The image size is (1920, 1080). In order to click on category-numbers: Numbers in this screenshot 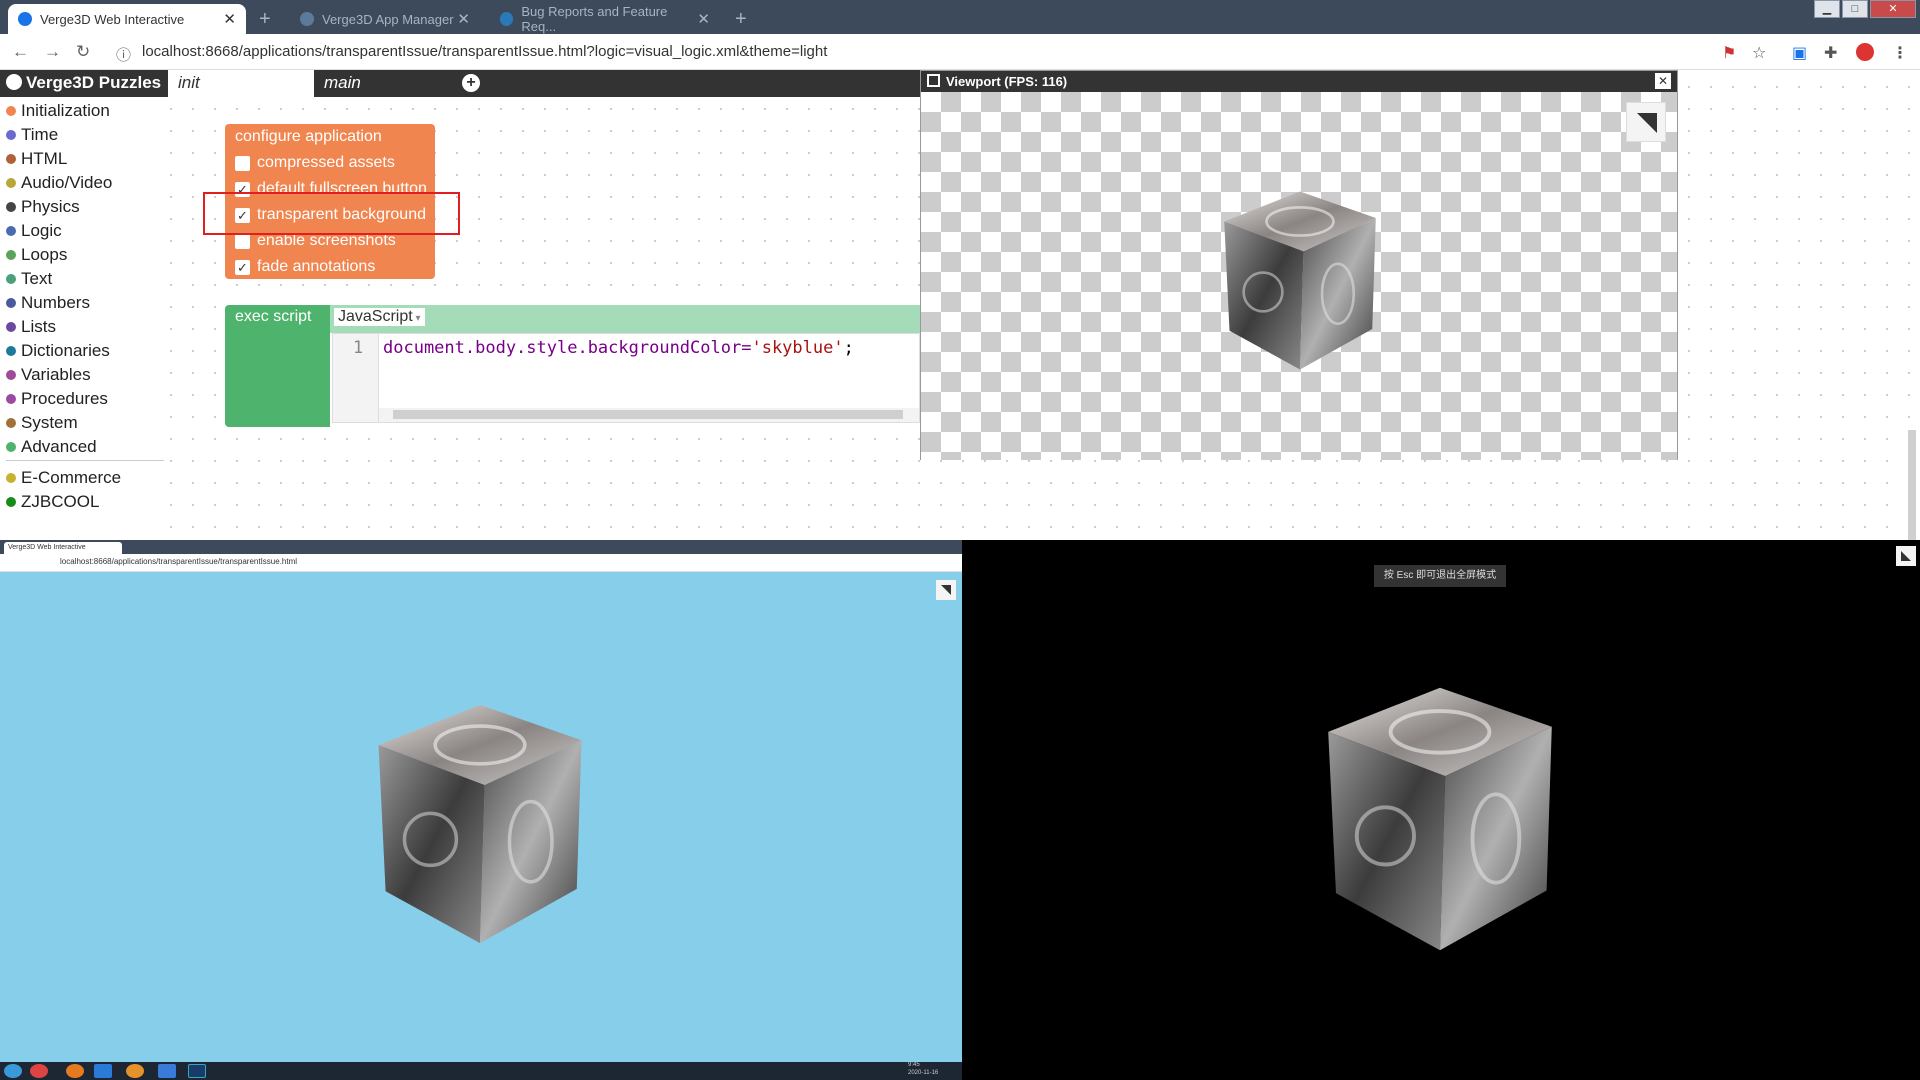, I will do `click(48, 303)`.